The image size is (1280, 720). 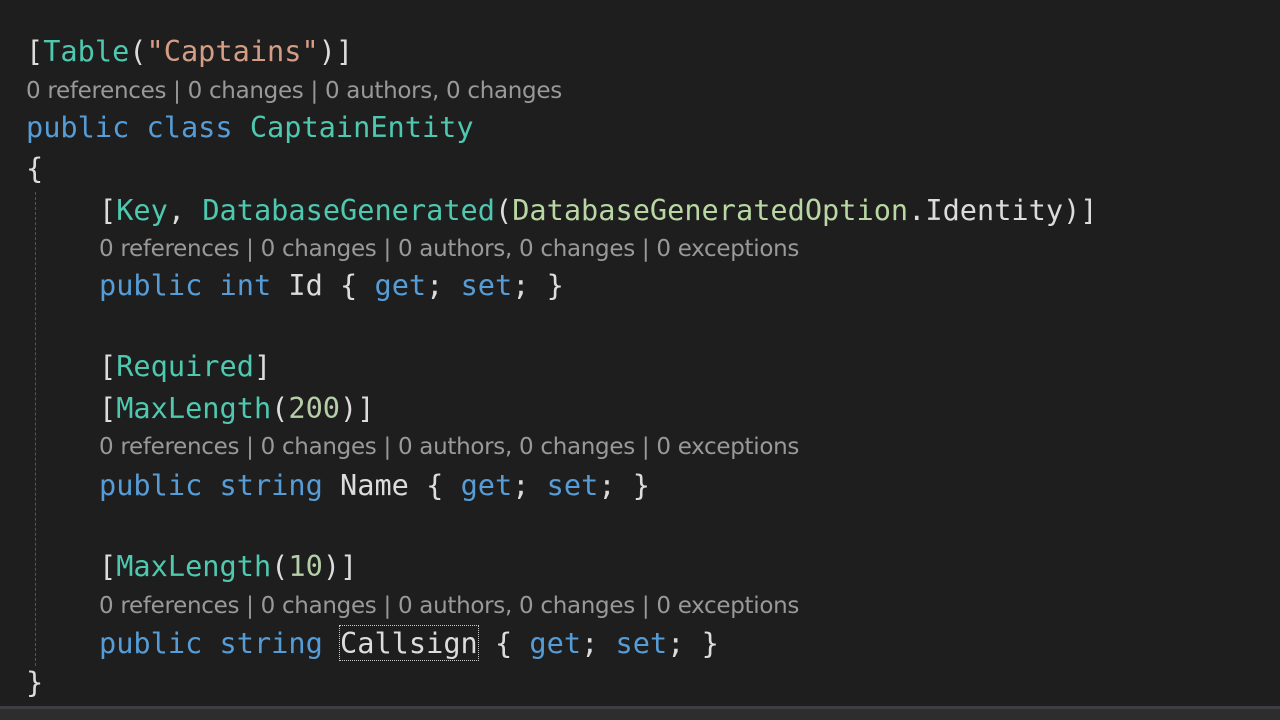 I want to click on code-line-table-attribute: [Table("Captains")], so click(x=189, y=51).